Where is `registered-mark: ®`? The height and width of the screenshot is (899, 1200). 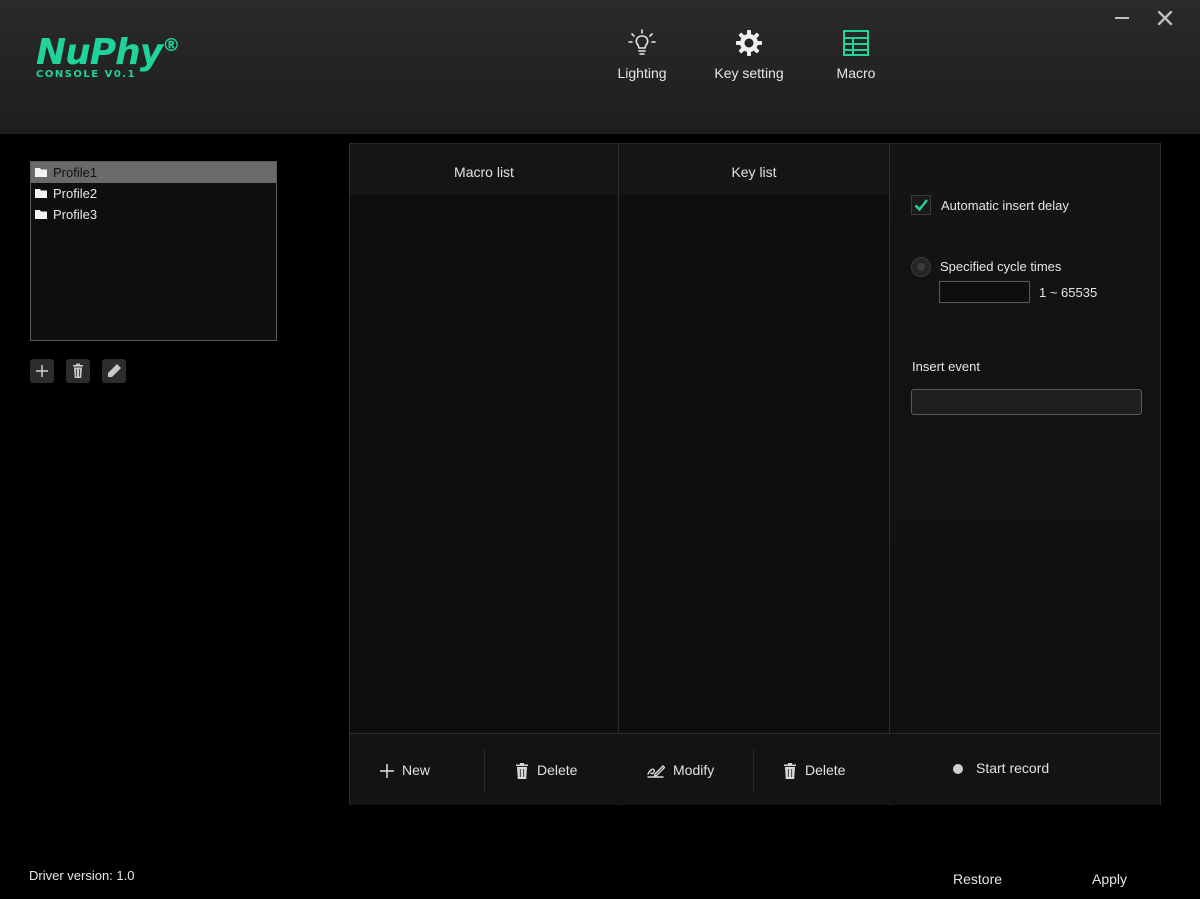 registered-mark: ® is located at coordinates (171, 45).